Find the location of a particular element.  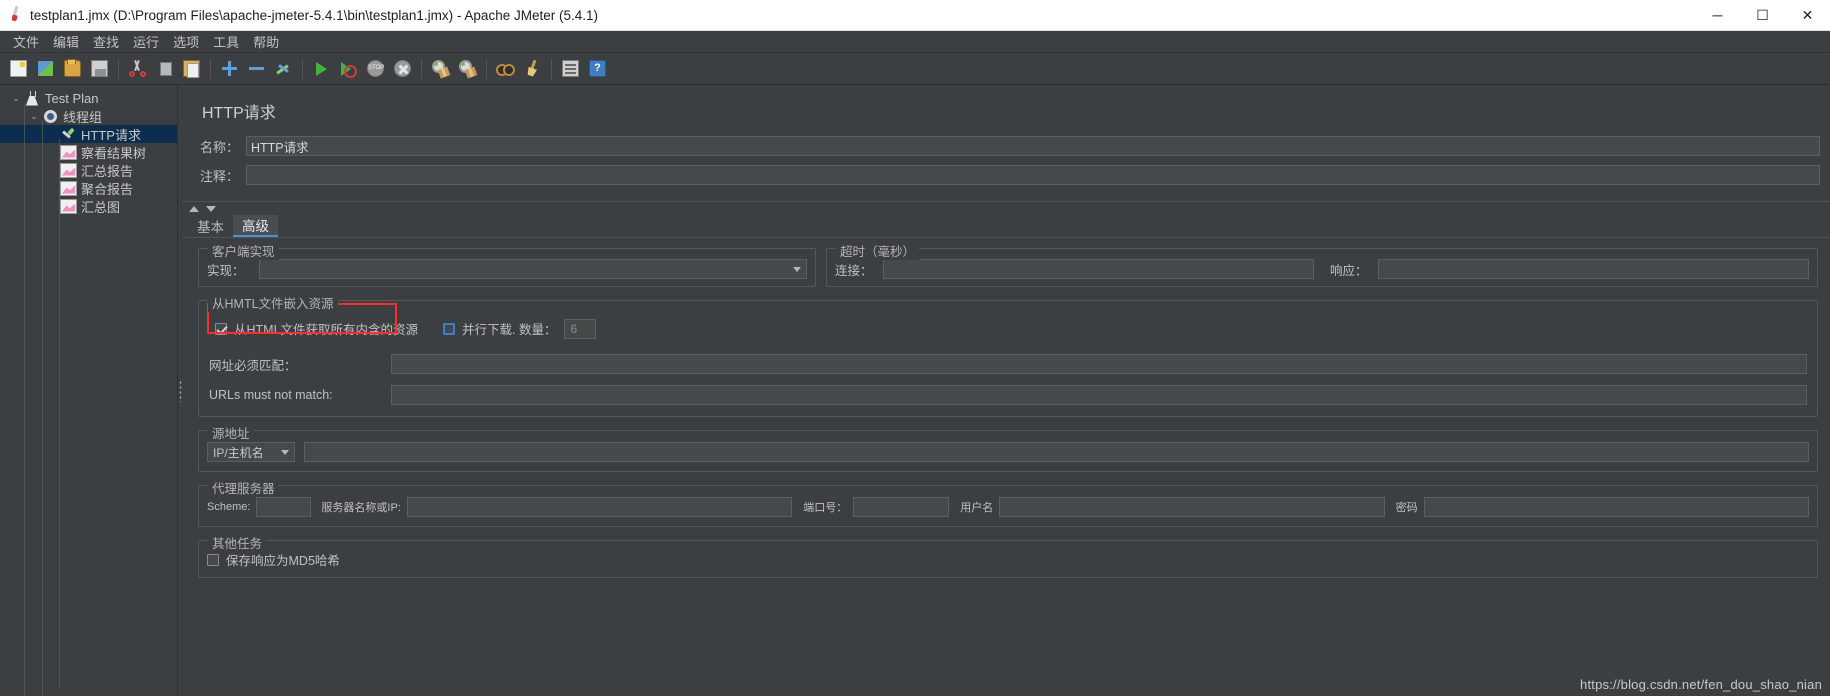

shutdown-icon is located at coordinates (402, 68).